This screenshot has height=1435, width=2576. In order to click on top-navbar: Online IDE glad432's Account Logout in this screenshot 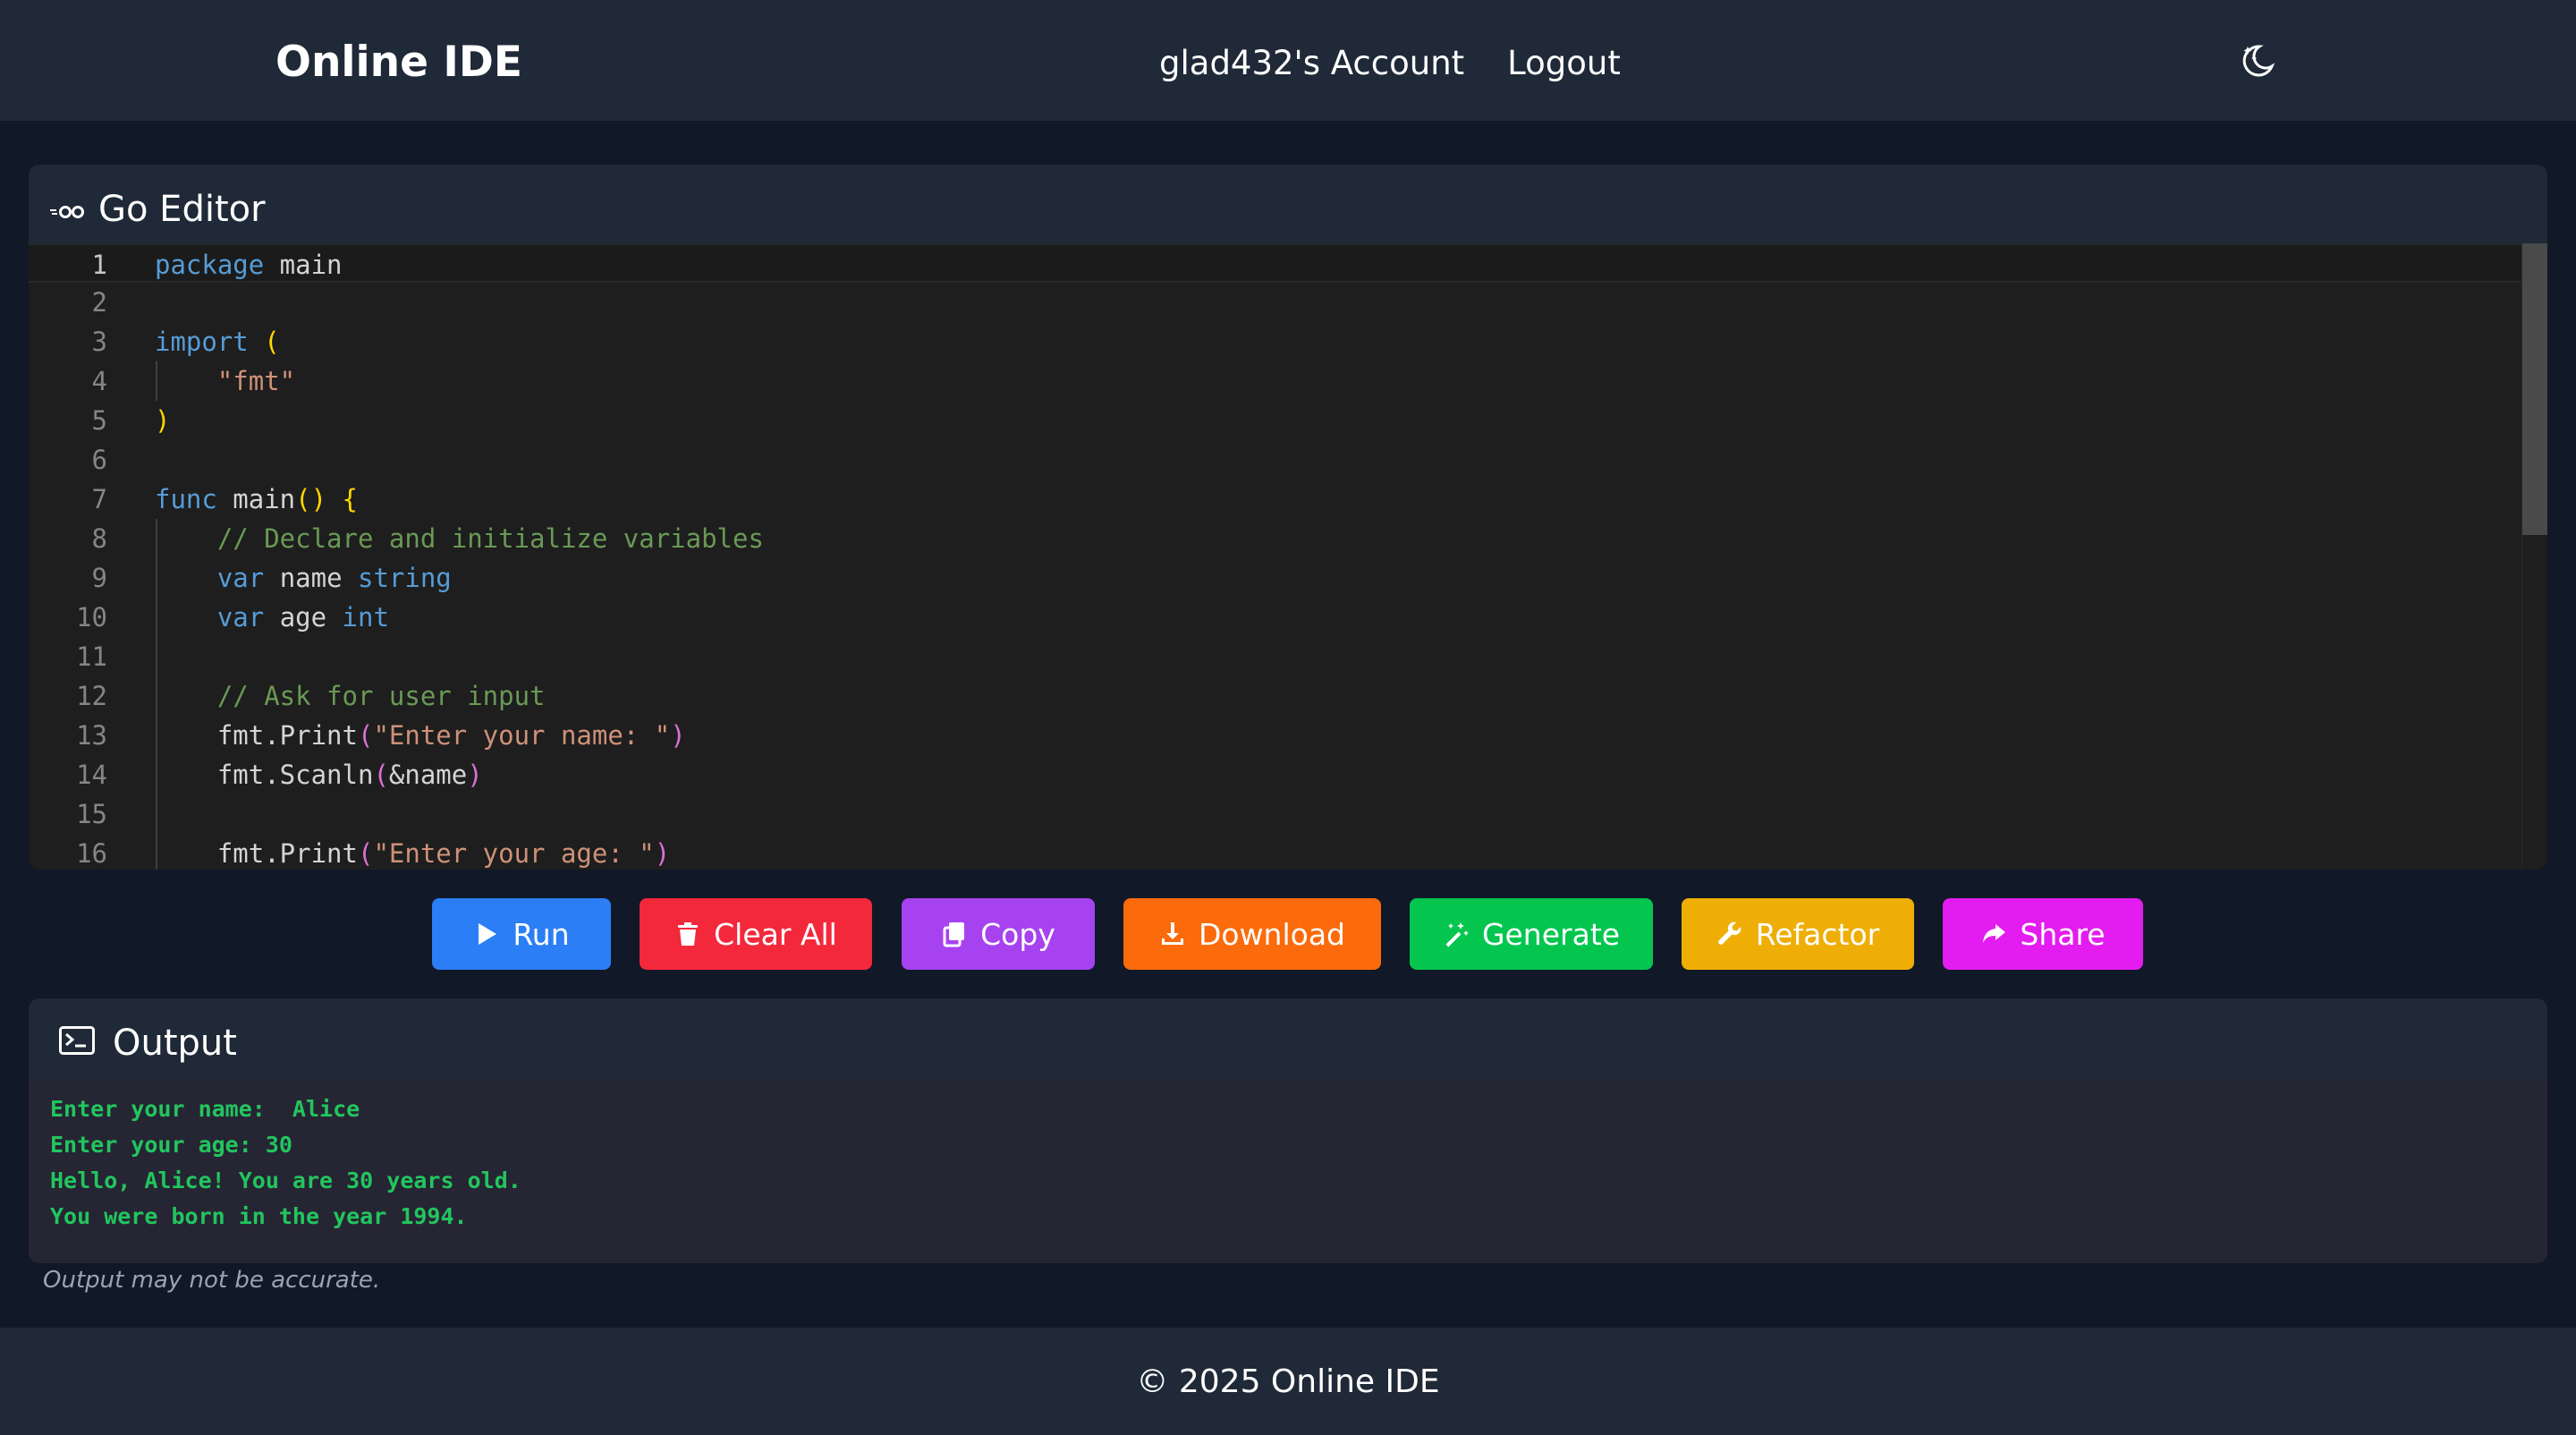, I will do `click(1288, 61)`.